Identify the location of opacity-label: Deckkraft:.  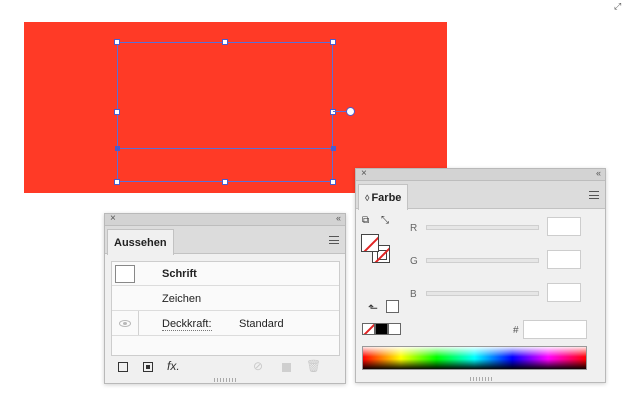
(187, 324).